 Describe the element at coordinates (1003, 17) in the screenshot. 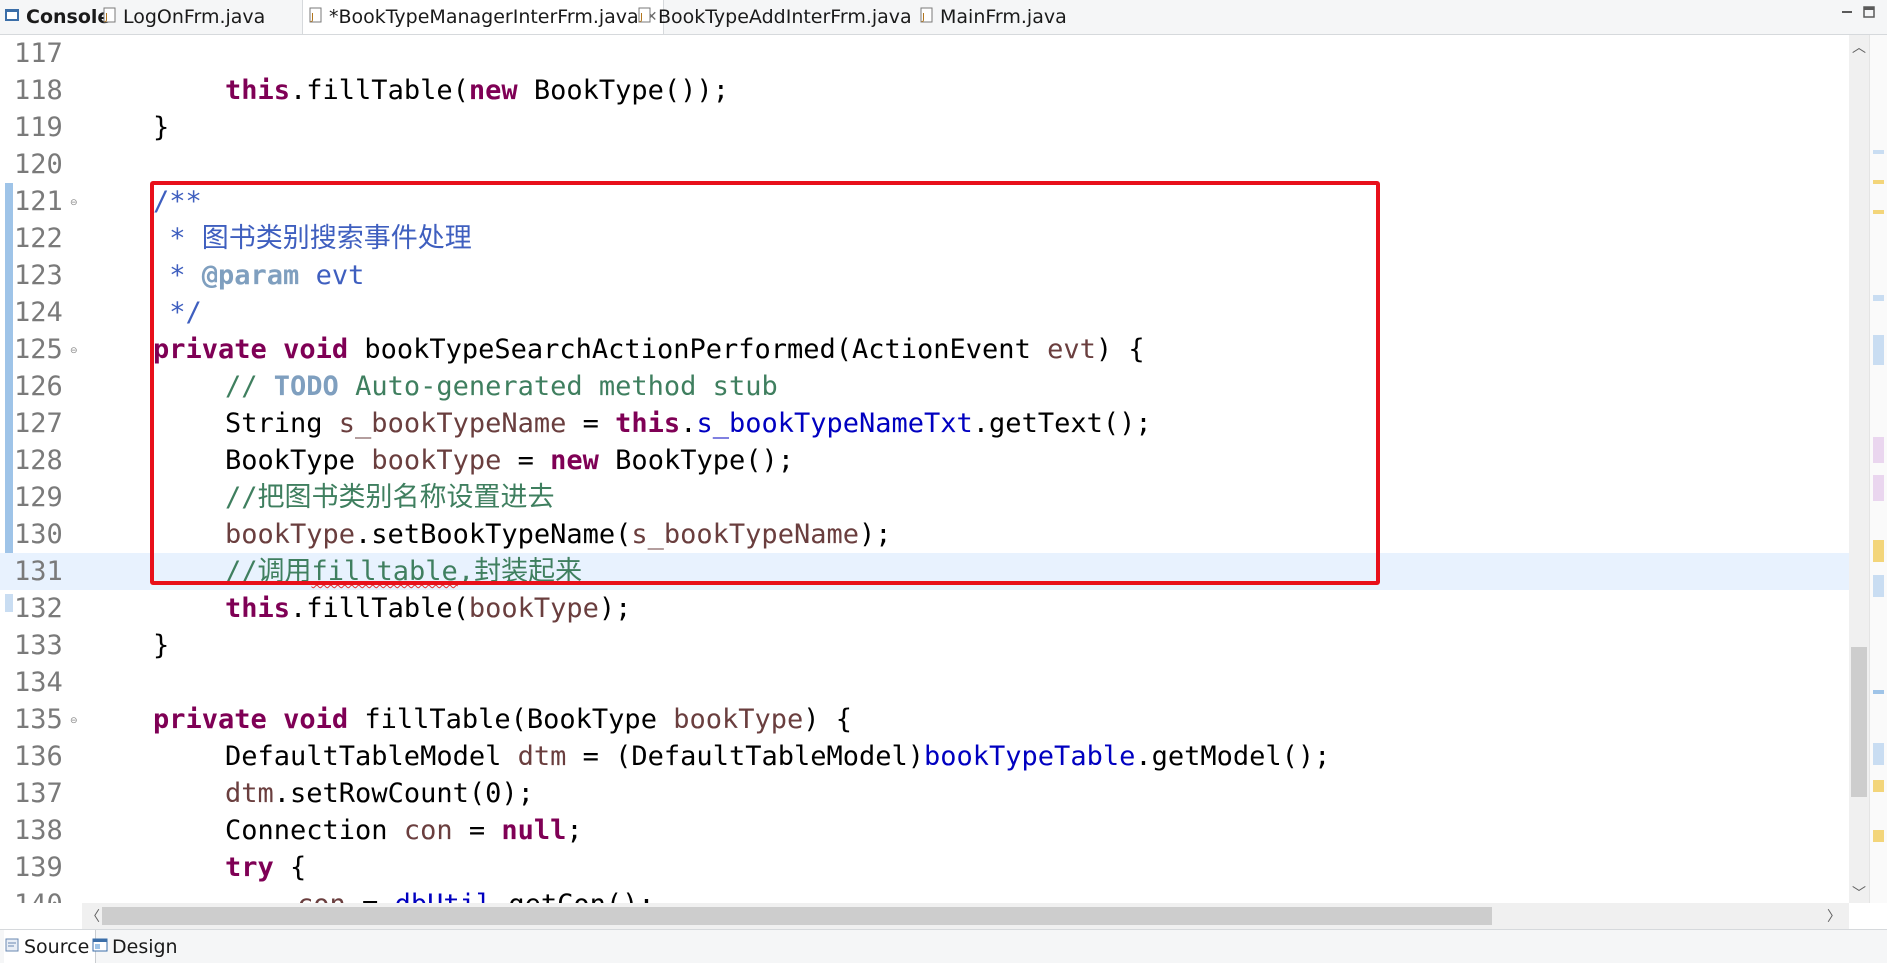

I see `tab-label: MainFrm.java` at that location.